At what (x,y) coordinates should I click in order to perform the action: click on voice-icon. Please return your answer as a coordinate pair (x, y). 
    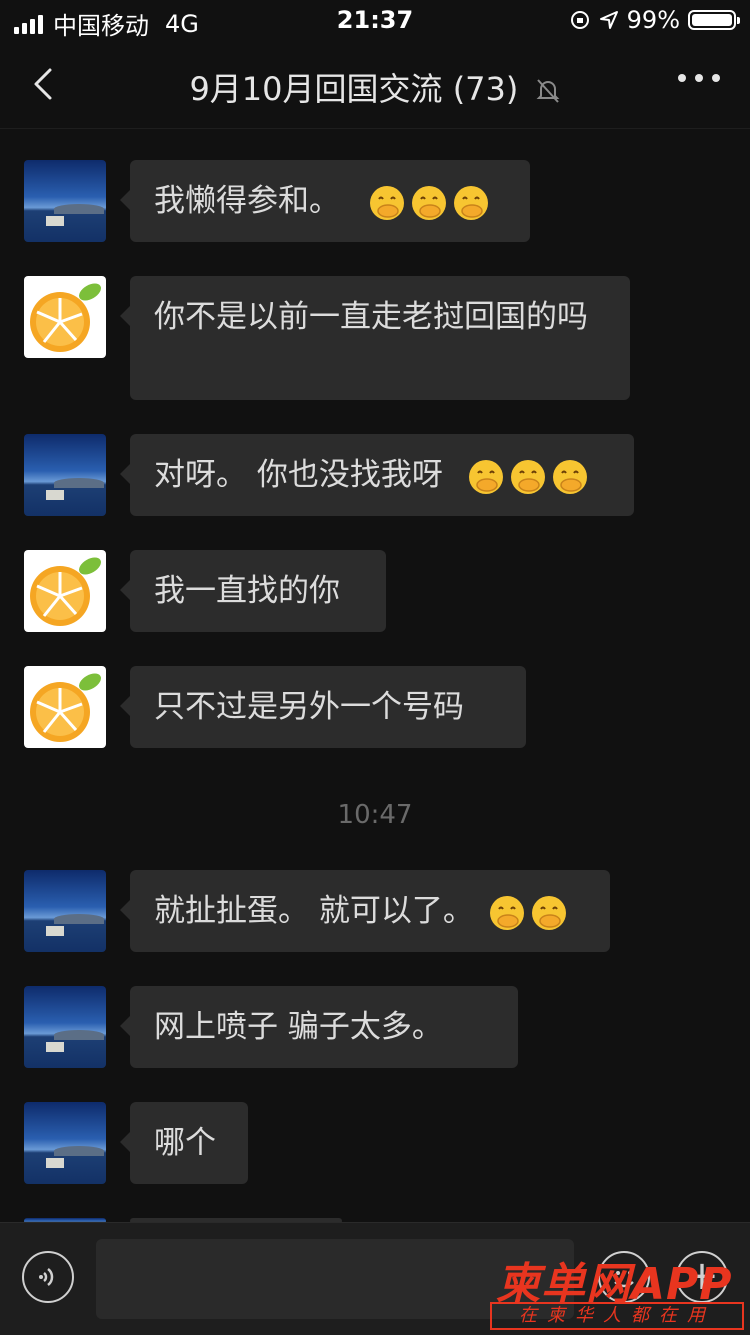
    Looking at the image, I should click on (48, 1277).